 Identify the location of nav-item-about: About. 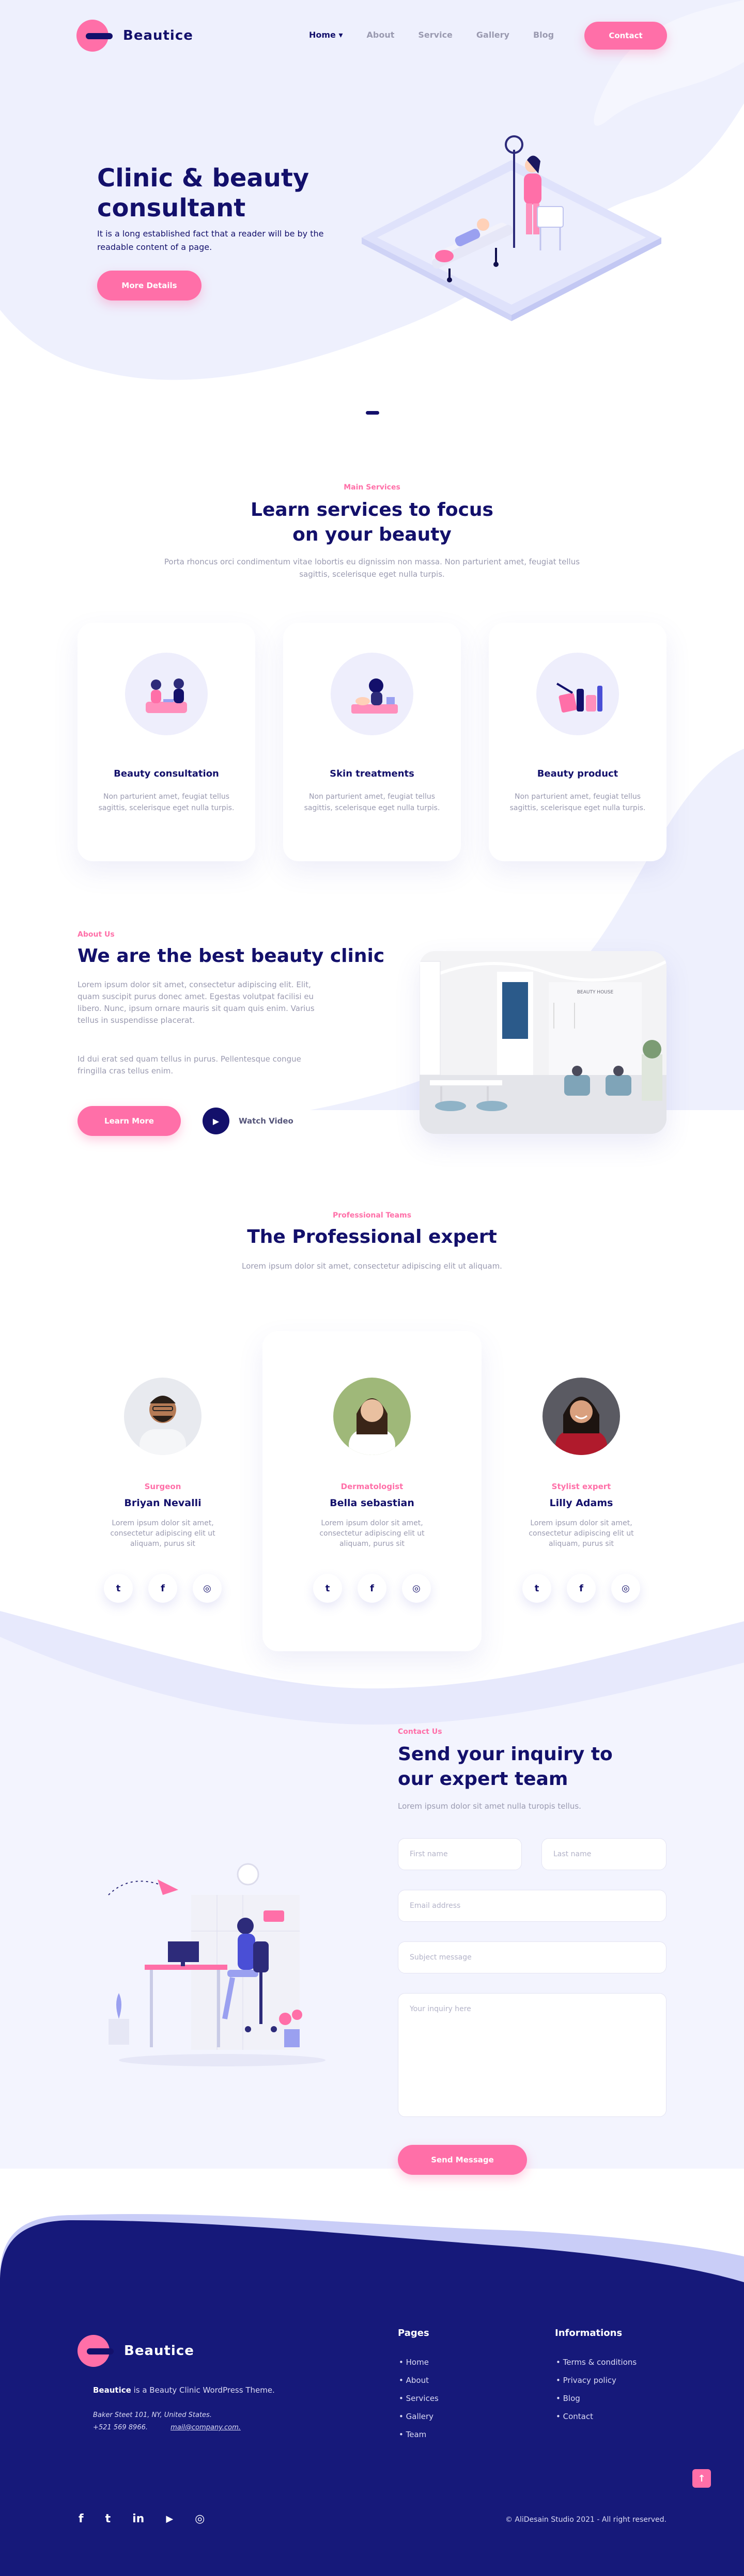
(381, 35).